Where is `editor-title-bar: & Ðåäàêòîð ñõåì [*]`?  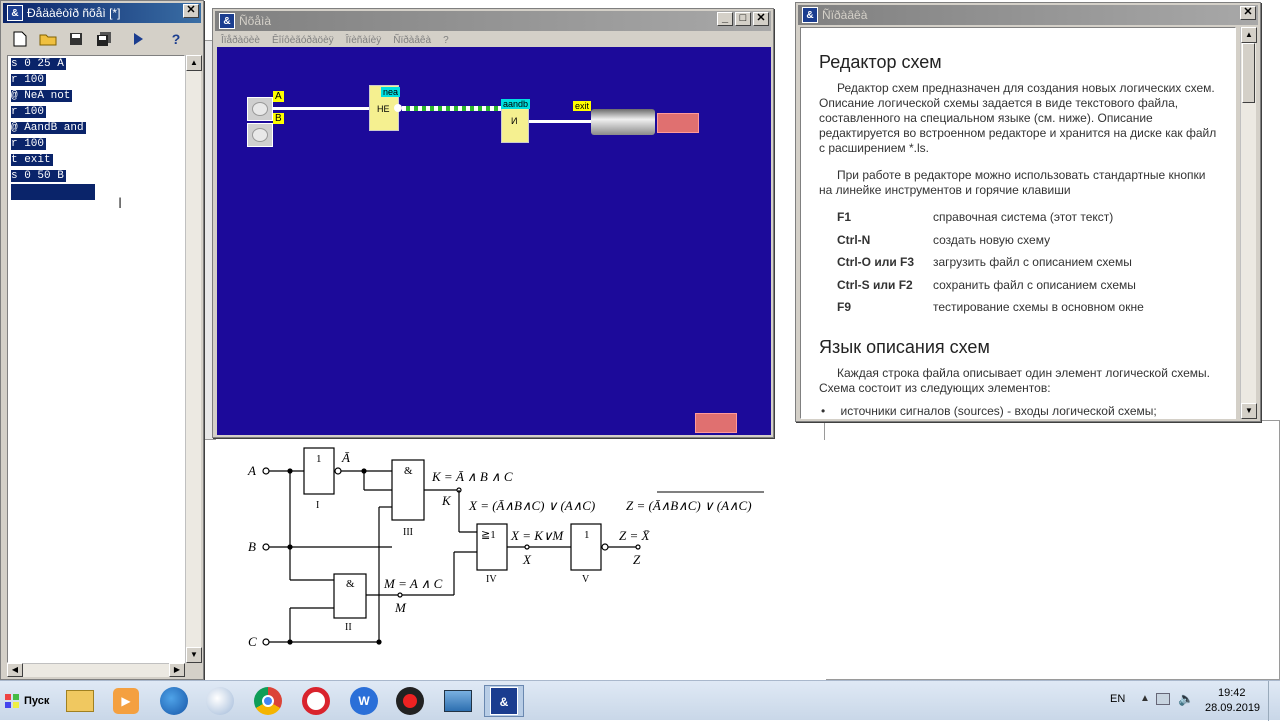 editor-title-bar: & Ðåäàêòîð ñõåì [*] is located at coordinates (102, 13).